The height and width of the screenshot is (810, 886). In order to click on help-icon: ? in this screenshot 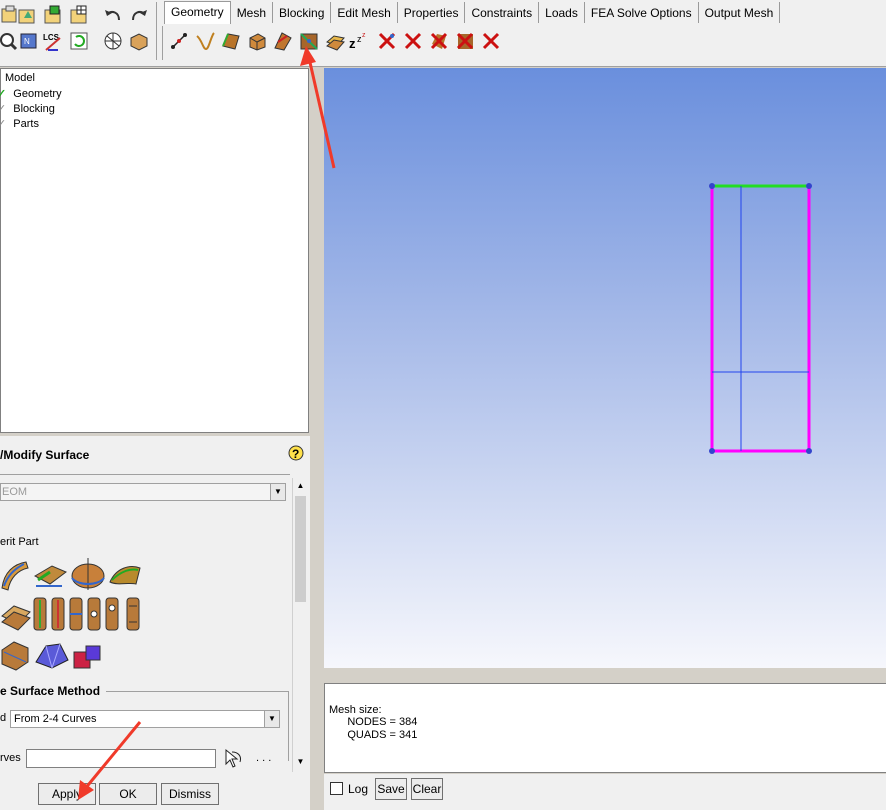, I will do `click(296, 454)`.